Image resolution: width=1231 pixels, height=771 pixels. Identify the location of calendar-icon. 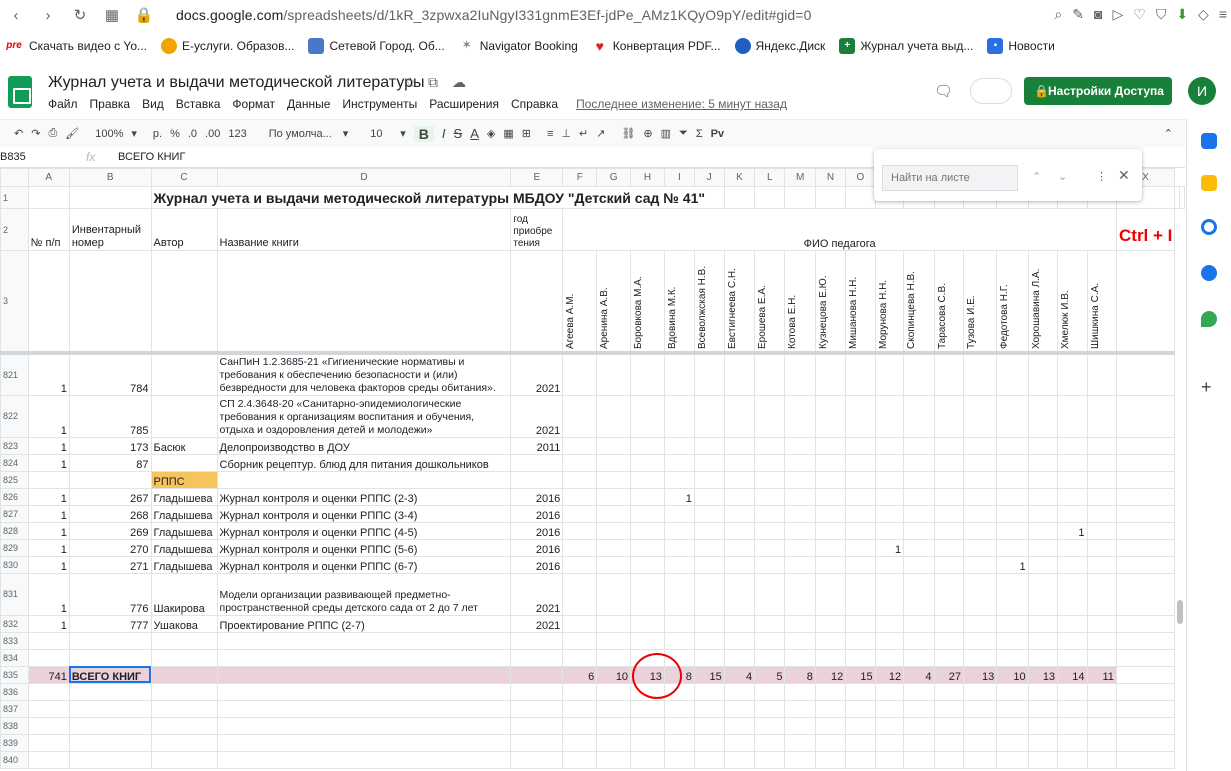
(1209, 141).